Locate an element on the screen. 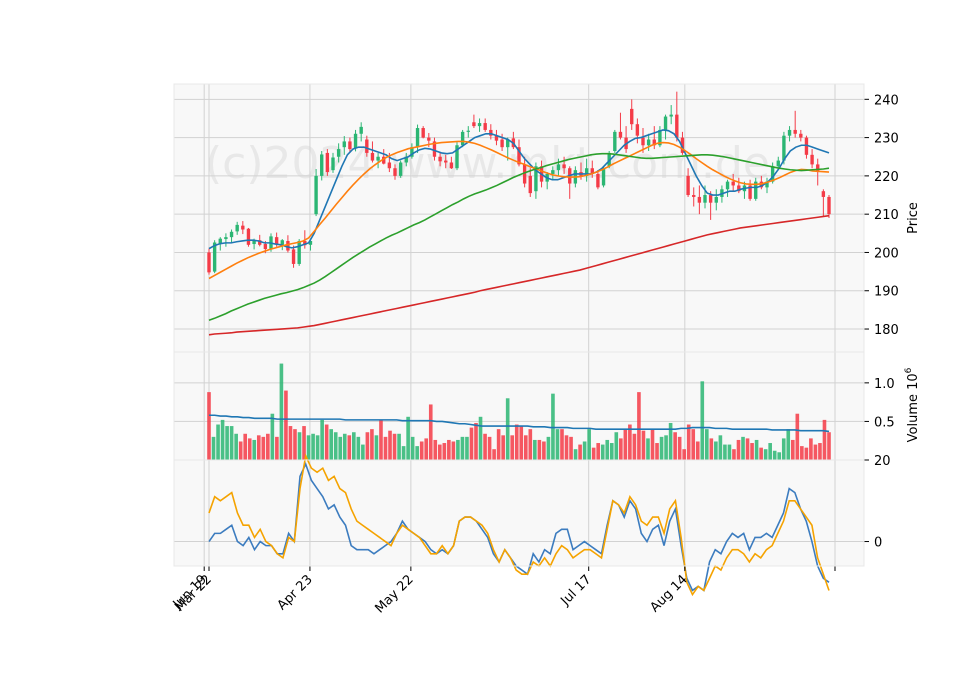 Image resolution: width=960 pixels, height=690 pixels. y-tick-label: 0 is located at coordinates (878, 543).